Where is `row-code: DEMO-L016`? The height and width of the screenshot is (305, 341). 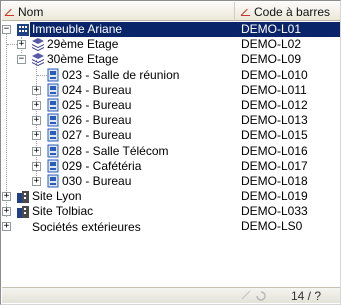
row-code: DEMO-L016 is located at coordinates (274, 150).